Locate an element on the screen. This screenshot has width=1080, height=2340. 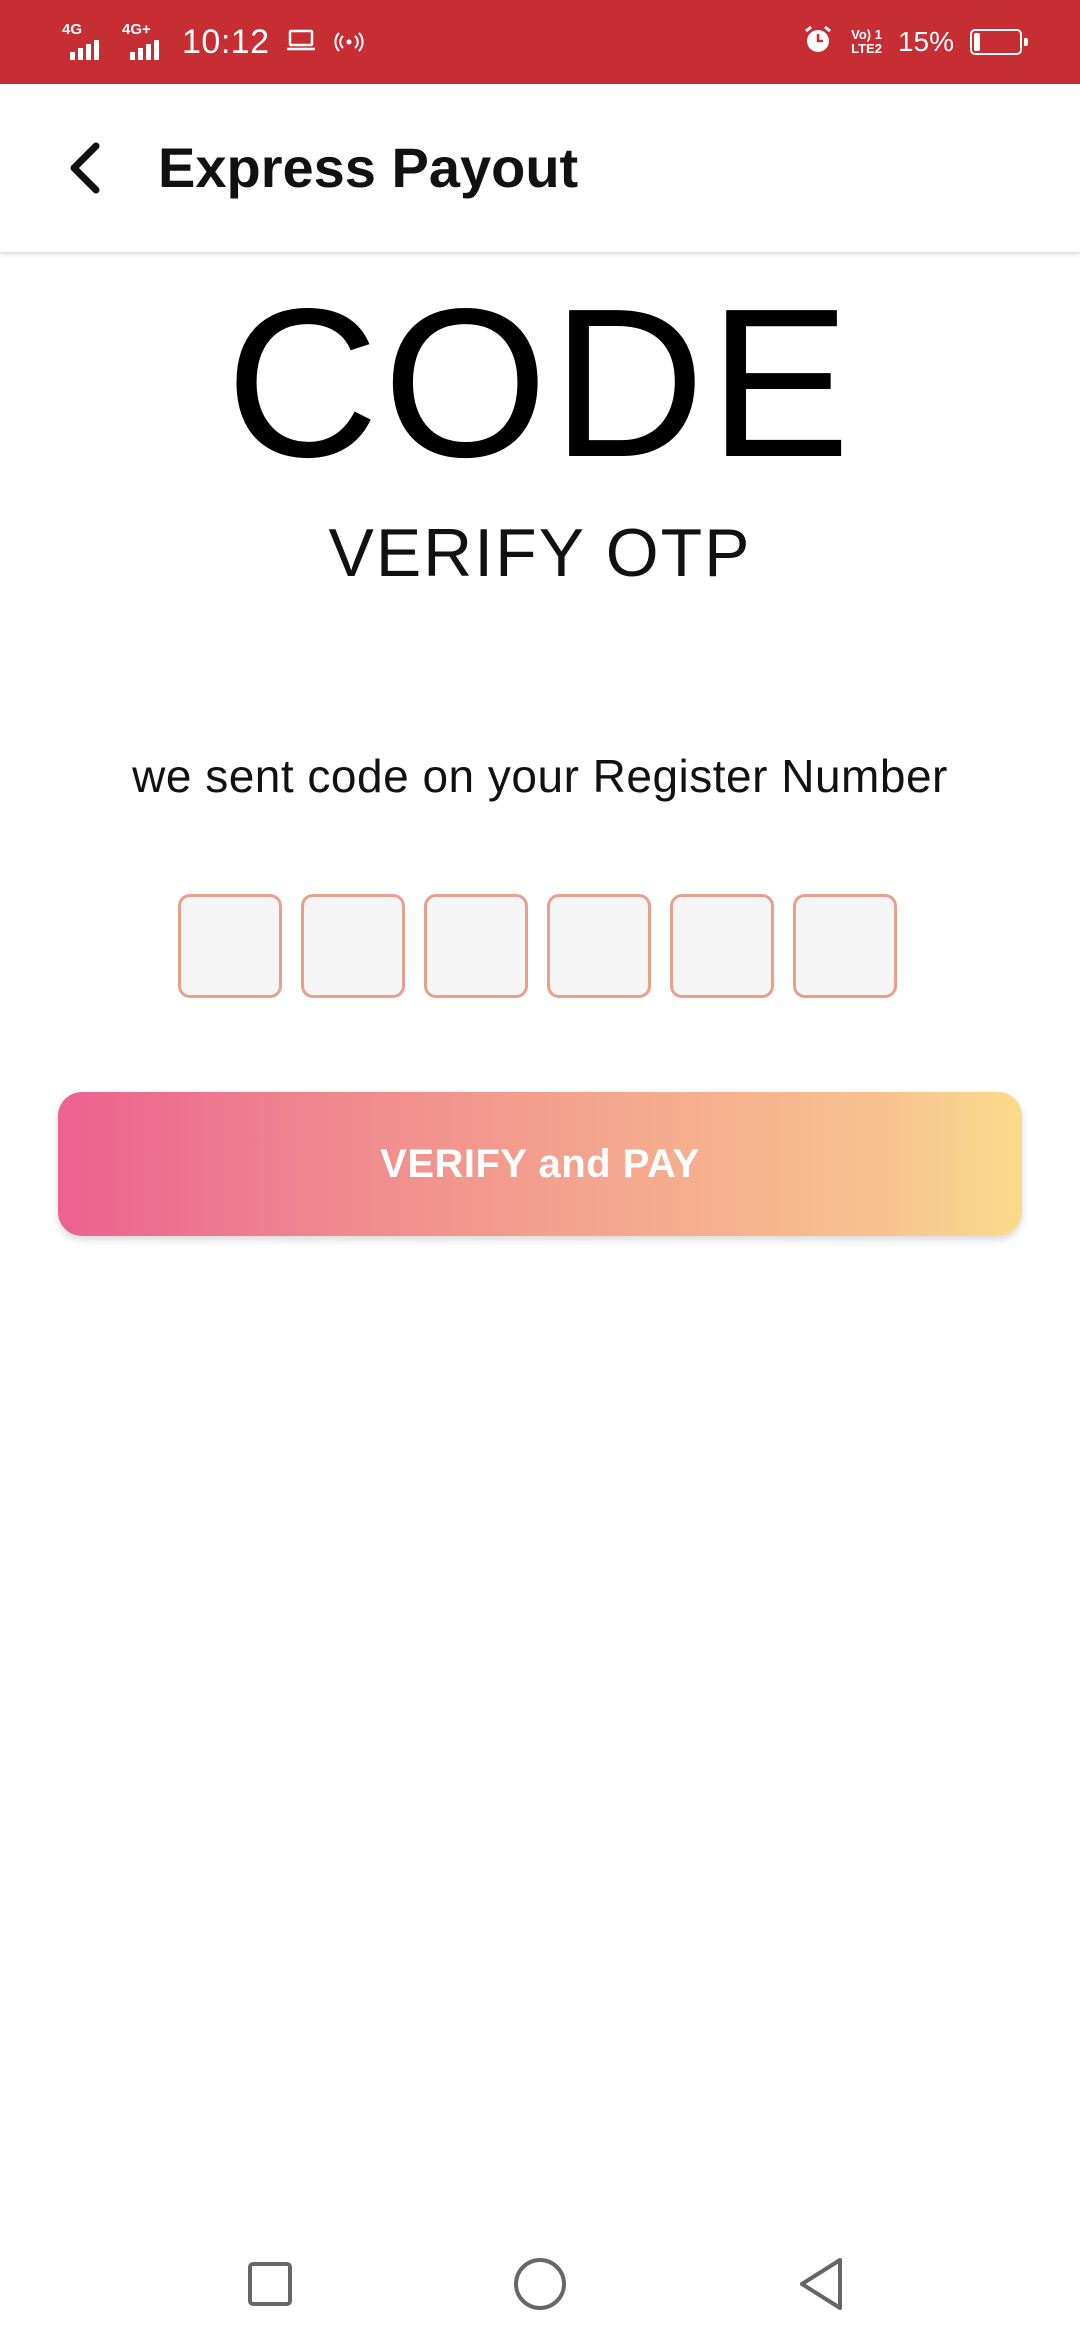
signal-4g-icon: 4G is located at coordinates (85, 42).